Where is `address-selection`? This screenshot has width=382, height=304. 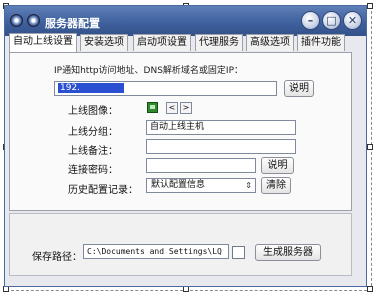 address-selection is located at coordinates (103, 88).